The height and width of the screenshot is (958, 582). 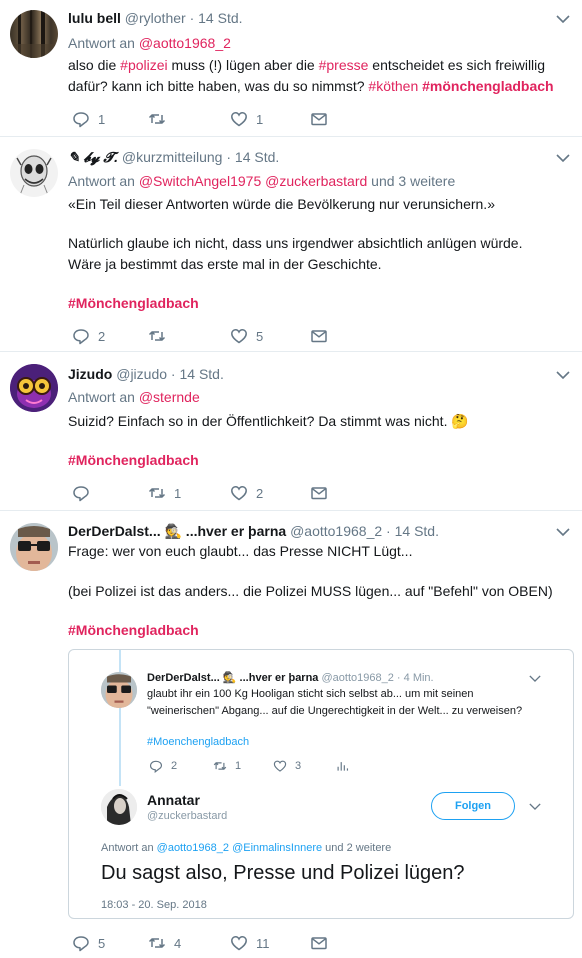 What do you see at coordinates (357, 742) in the screenshot?
I see `quoted-hashtag-line: #Moenchengladbach` at bounding box center [357, 742].